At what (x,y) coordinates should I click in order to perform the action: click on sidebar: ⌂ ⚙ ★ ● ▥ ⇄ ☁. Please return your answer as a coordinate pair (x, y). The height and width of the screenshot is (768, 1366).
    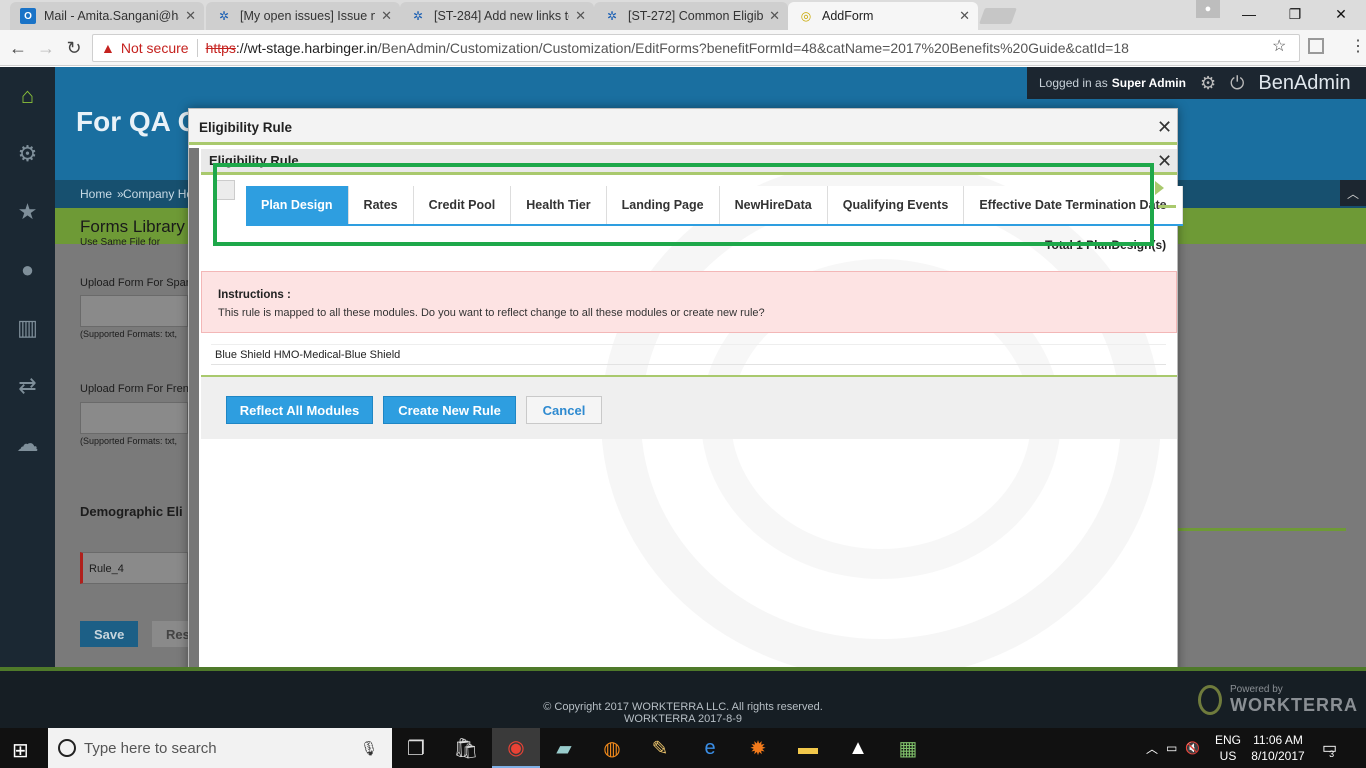
    Looking at the image, I should click on (27, 367).